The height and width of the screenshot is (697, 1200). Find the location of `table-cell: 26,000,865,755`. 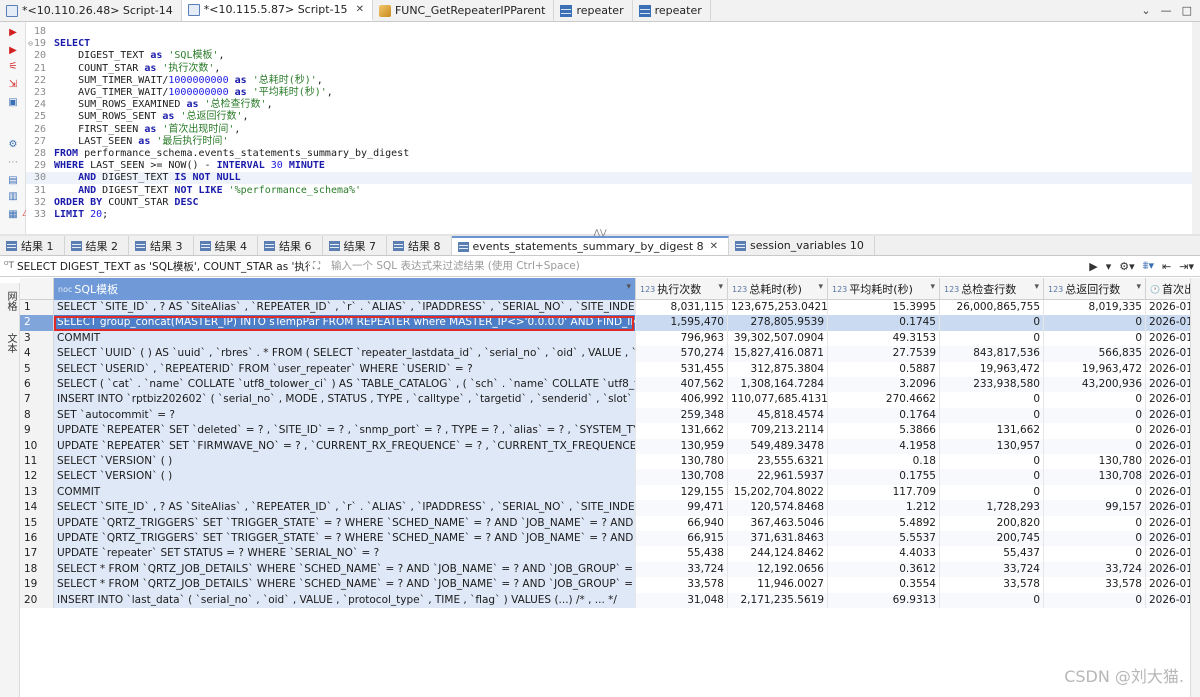

table-cell: 26,000,865,755 is located at coordinates (992, 308).